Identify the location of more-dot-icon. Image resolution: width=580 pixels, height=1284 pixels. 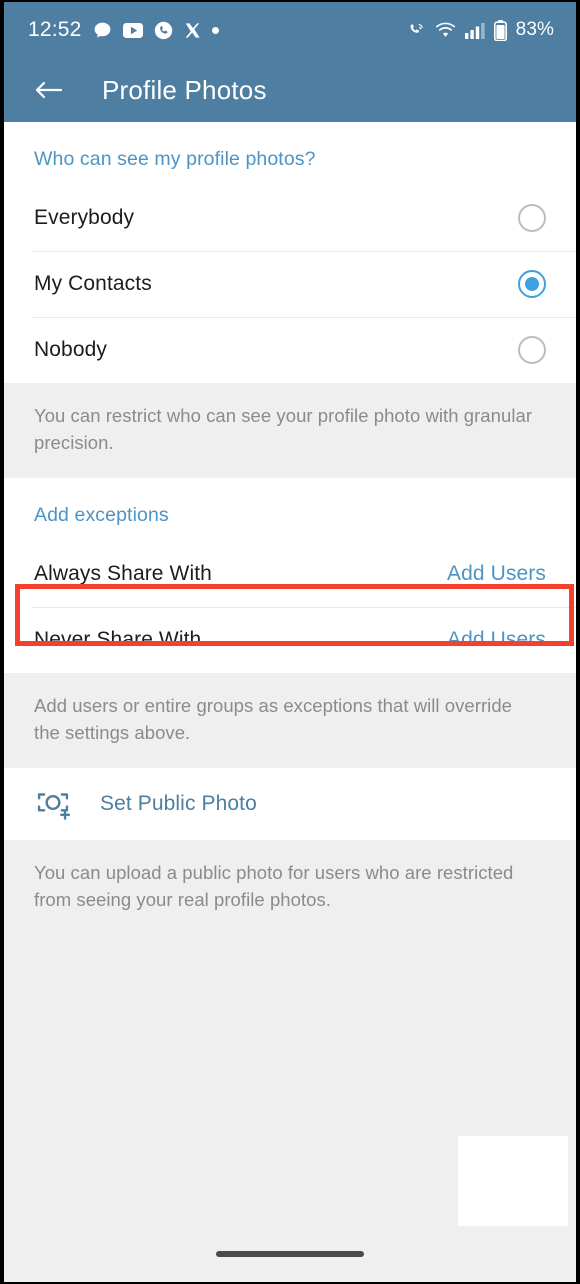
(215, 30).